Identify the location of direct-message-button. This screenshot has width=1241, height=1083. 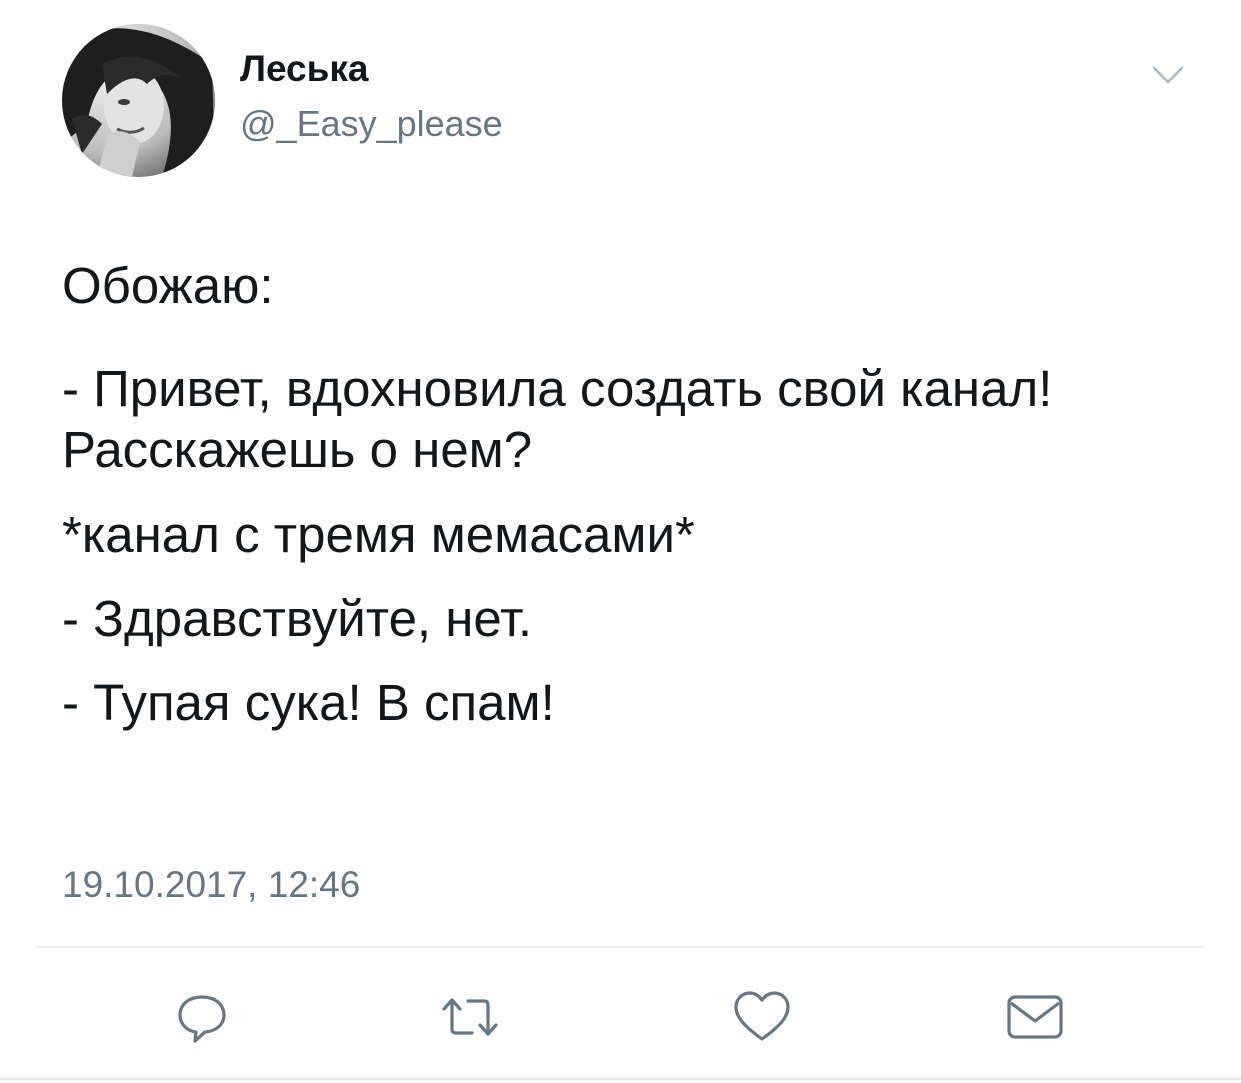
(1035, 1017).